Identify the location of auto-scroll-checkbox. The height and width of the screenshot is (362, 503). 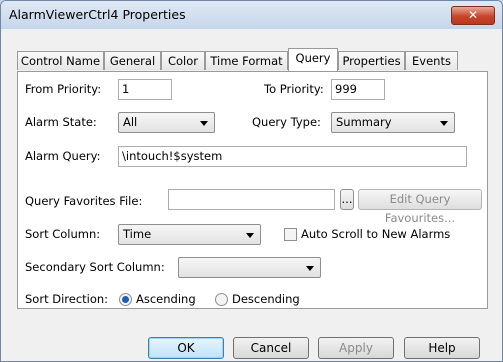
(290, 234).